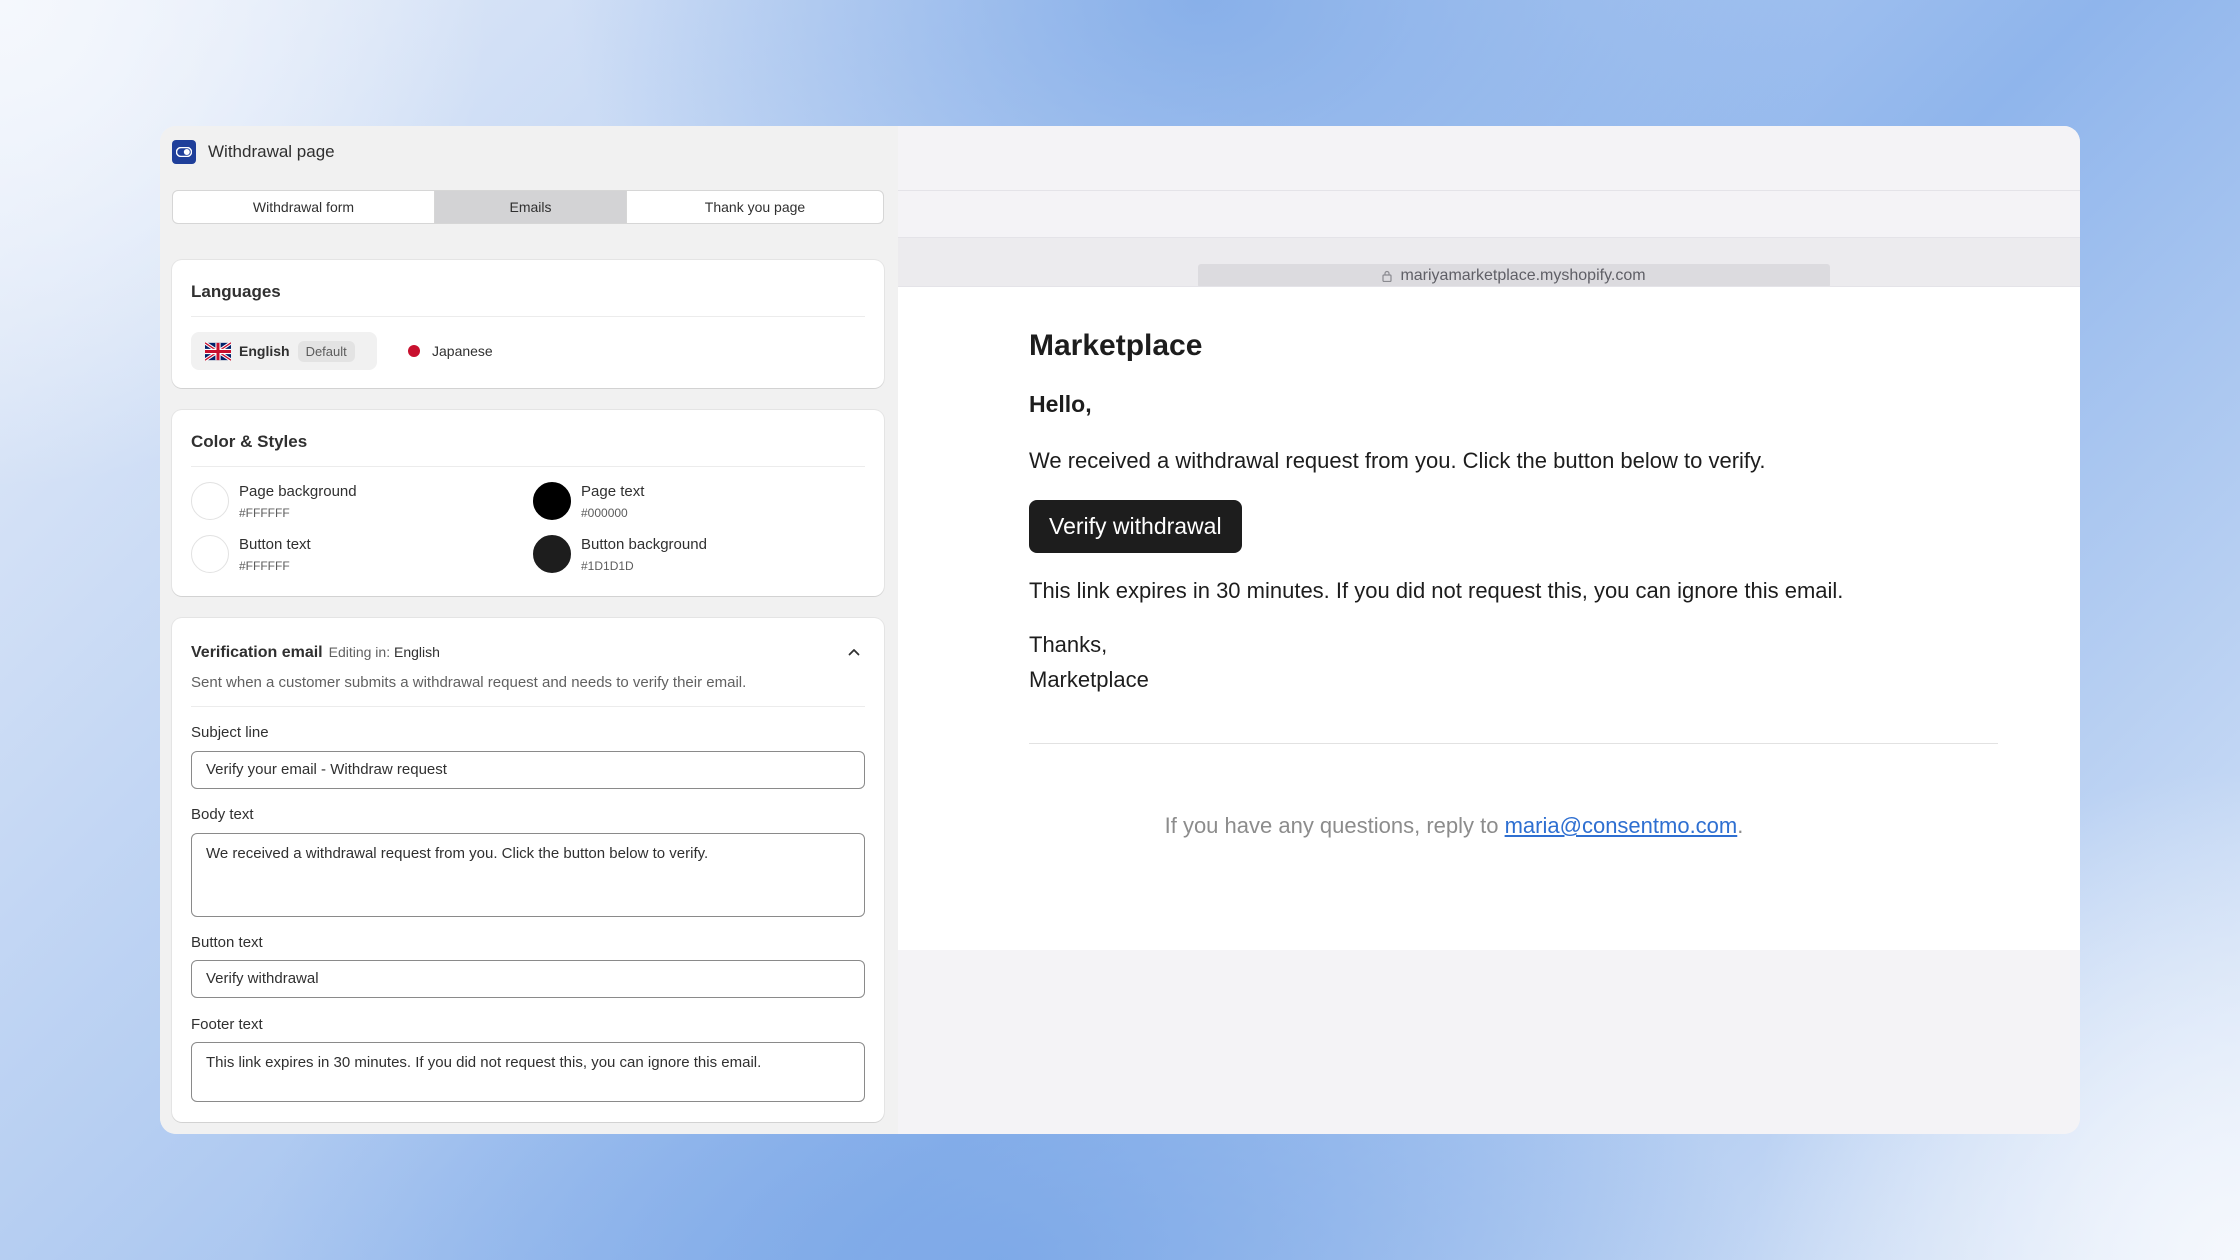 The image size is (2240, 1260). I want to click on color-page-background: Page background #FFFFFF, so click(274, 501).